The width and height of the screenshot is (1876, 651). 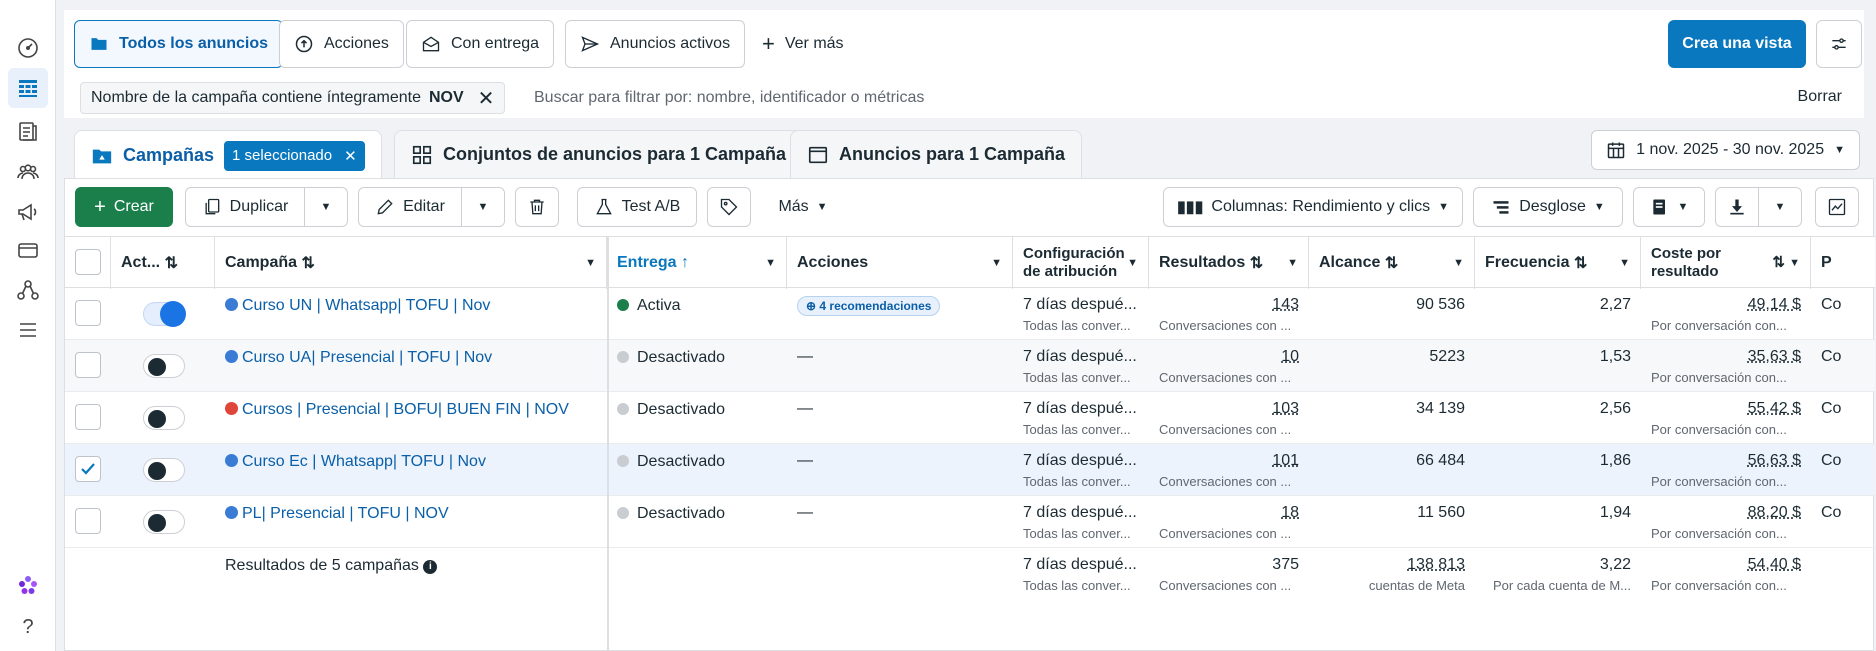 I want to click on dashboard-gauge-icon, so click(x=28, y=48).